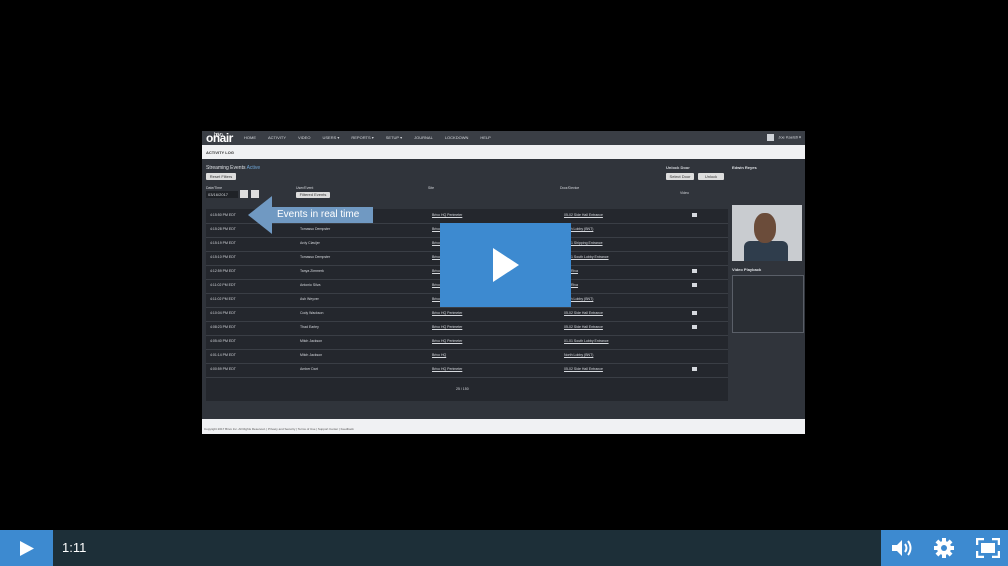  I want to click on table-cell-time: 4:15:28 PM EDT, so click(223, 229).